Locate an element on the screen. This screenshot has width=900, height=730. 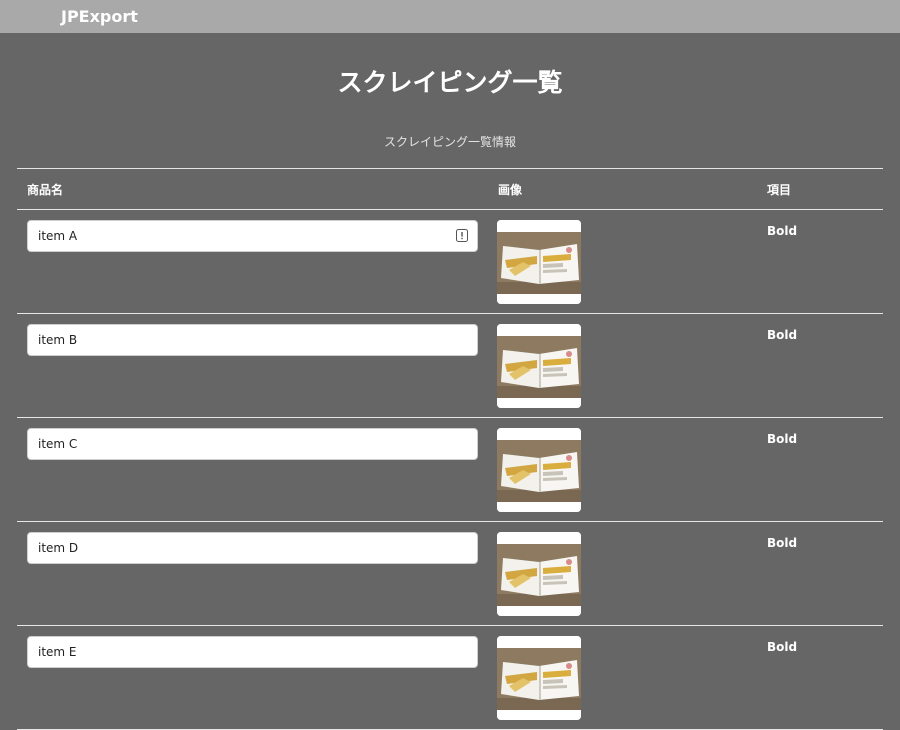
page-subtitle: スクレイピング一覧情報 is located at coordinates (449, 142).